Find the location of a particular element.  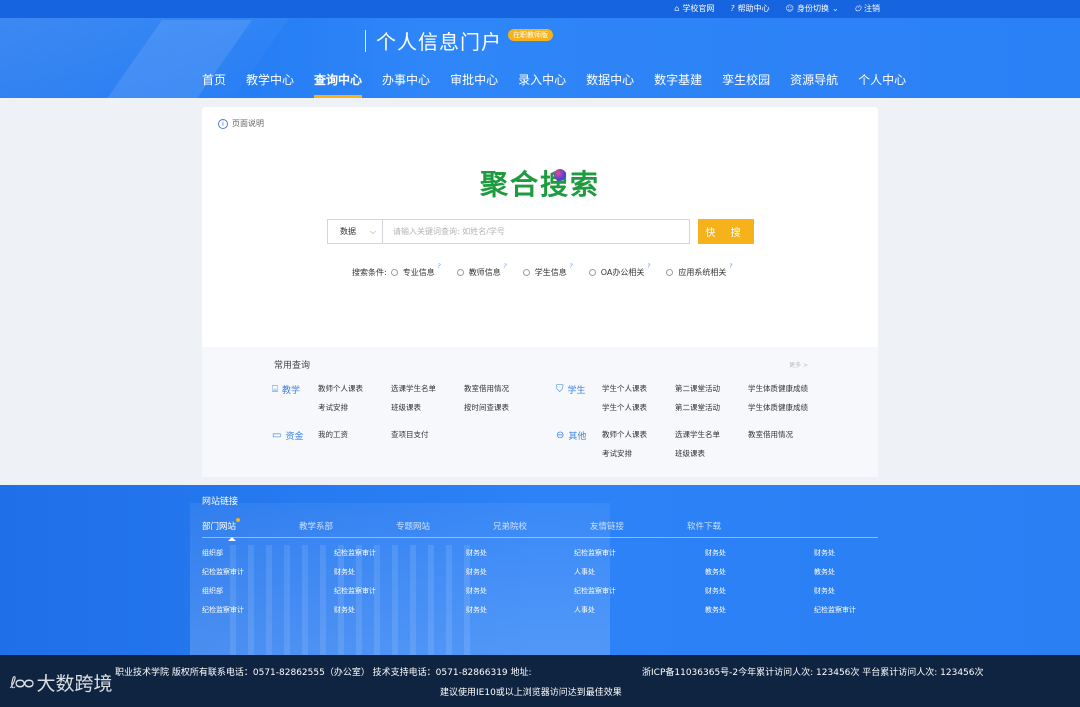

home-icon: ⌂ is located at coordinates (677, 8).